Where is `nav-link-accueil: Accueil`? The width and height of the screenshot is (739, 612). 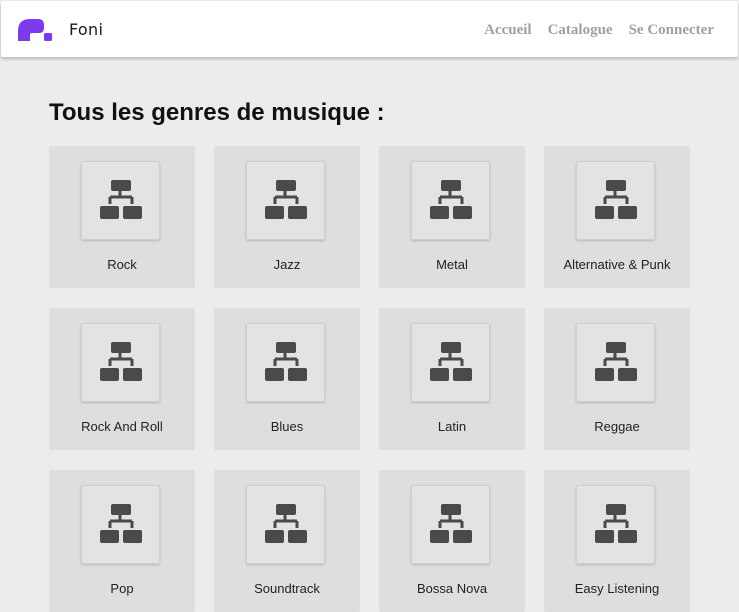 nav-link-accueil: Accueil is located at coordinates (507, 30).